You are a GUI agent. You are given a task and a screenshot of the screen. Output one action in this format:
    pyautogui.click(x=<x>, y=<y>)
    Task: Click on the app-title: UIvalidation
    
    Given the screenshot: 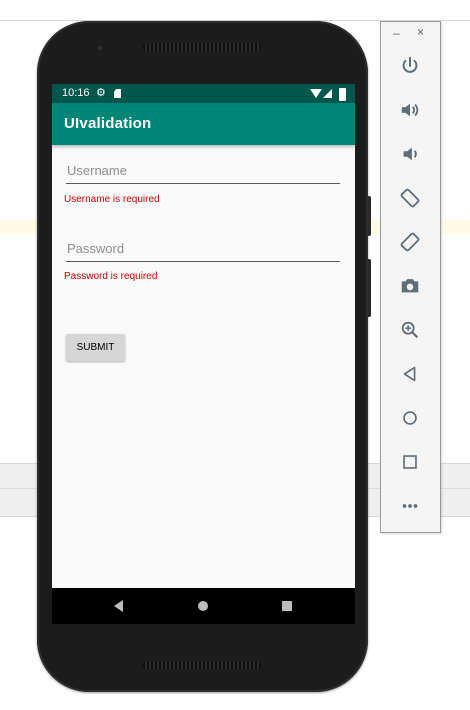 What is the action you would take?
    pyautogui.click(x=108, y=123)
    